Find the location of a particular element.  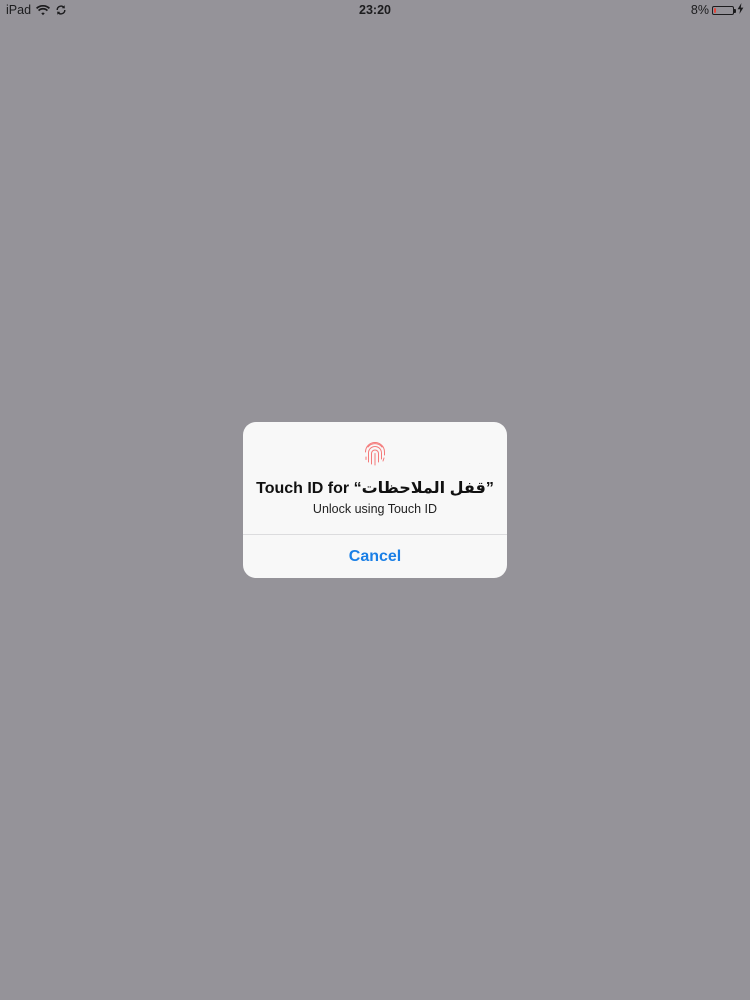

status-bar: iPad 23:20 8% is located at coordinates (375, 10).